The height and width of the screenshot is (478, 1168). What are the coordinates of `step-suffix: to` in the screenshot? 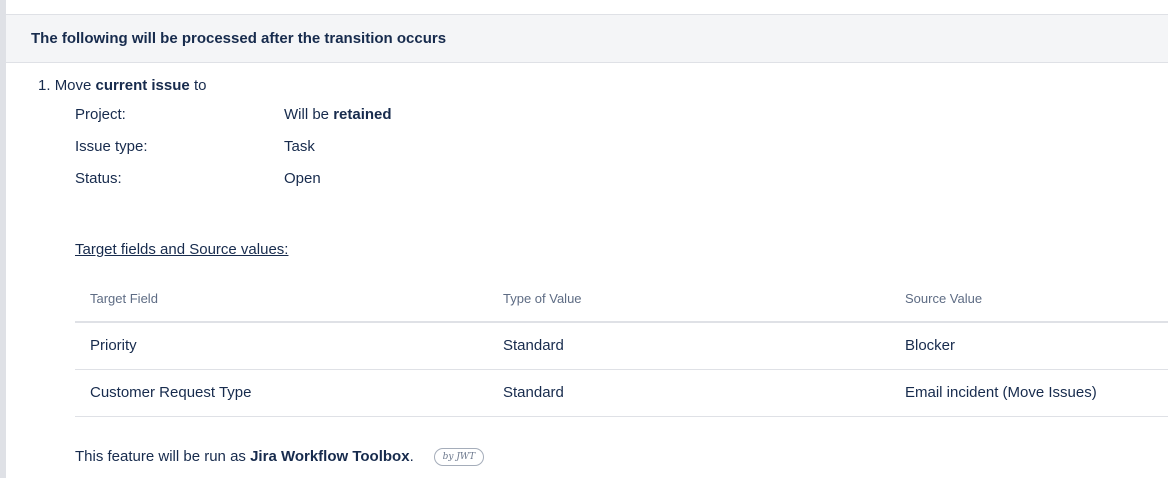 It's located at (200, 85).